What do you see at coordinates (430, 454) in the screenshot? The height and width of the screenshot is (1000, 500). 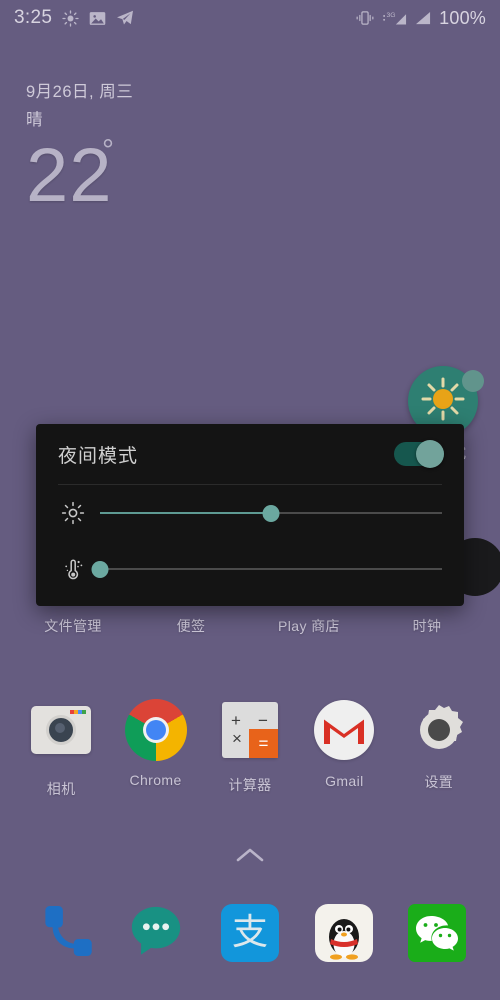 I see `toggle-knob` at bounding box center [430, 454].